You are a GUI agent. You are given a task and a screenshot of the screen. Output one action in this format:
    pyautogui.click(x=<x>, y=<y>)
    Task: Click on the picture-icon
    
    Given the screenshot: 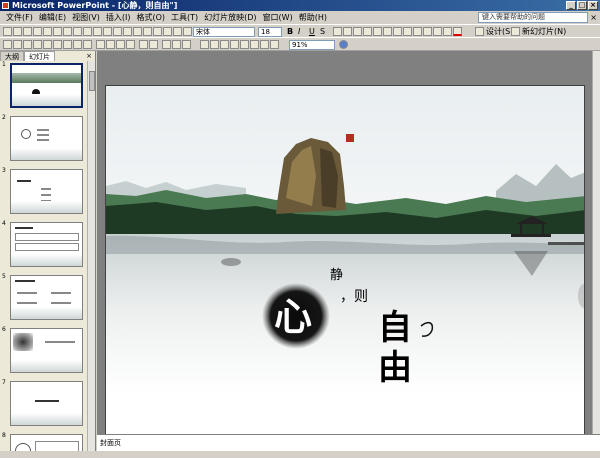 What is the action you would take?
    pyautogui.click(x=254, y=44)
    